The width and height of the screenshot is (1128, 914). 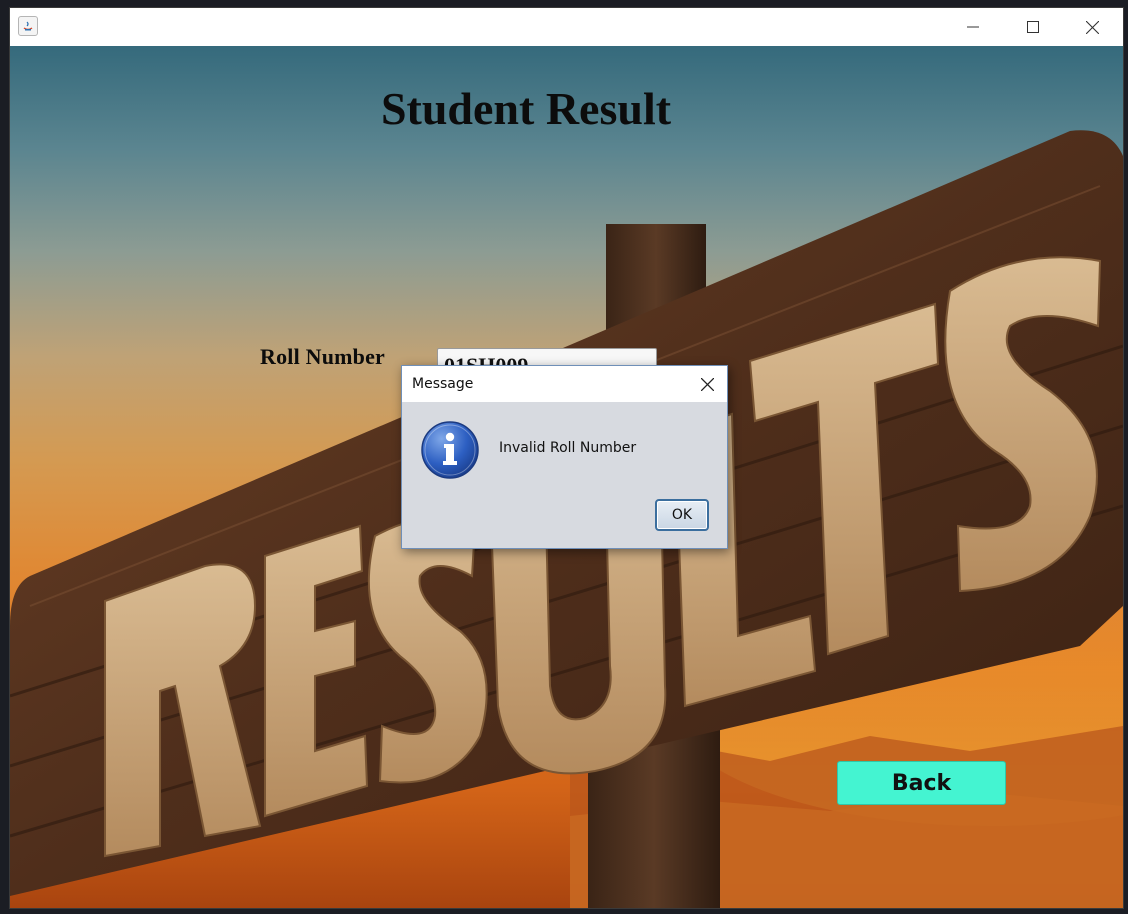 What do you see at coordinates (921, 783) in the screenshot?
I see `back-button: Back` at bounding box center [921, 783].